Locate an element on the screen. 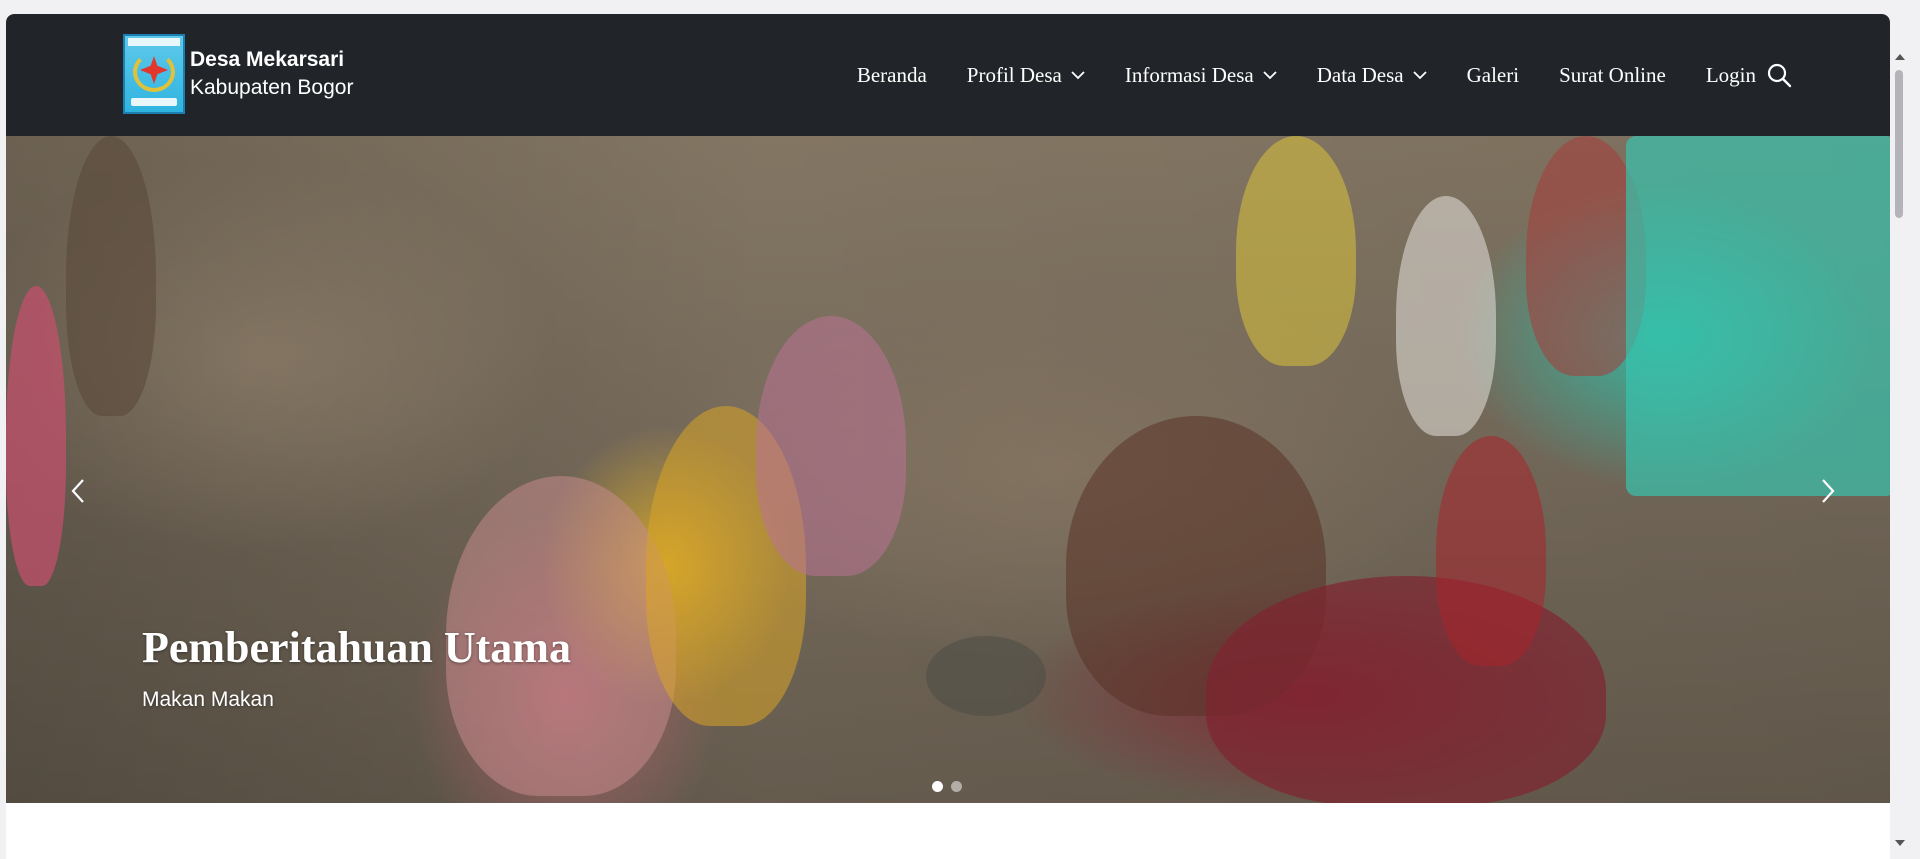 Image resolution: width=1920 pixels, height=859 pixels. nav-item-data-desa: Data Desa is located at coordinates (1372, 75).